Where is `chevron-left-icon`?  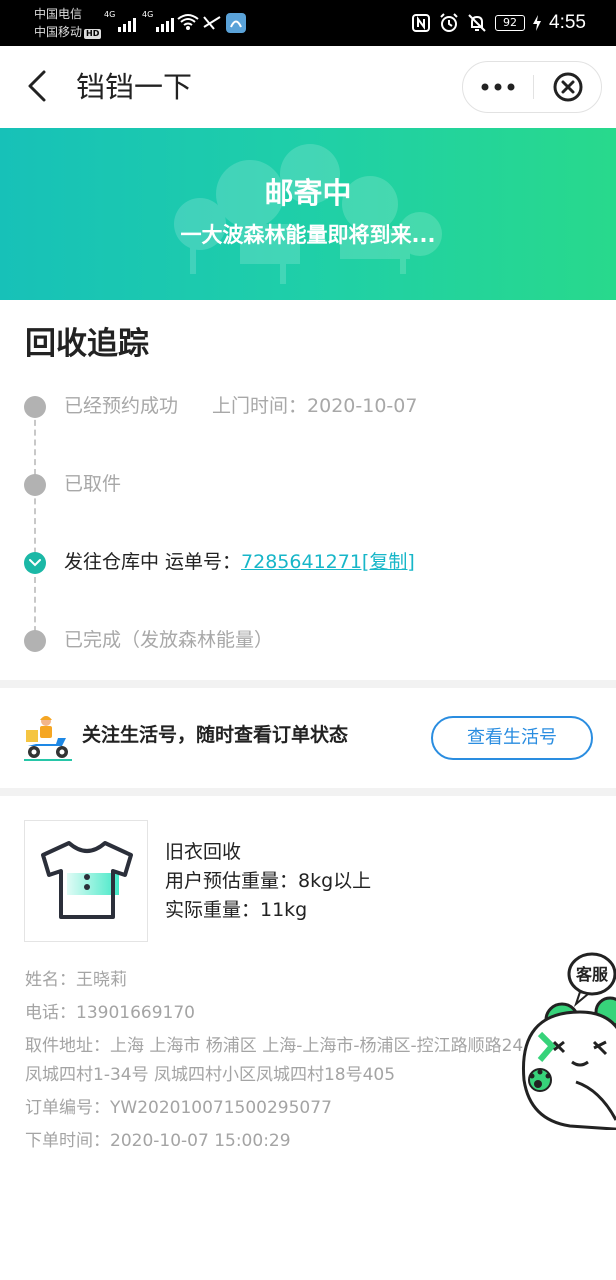
chevron-left-icon is located at coordinates (37, 86).